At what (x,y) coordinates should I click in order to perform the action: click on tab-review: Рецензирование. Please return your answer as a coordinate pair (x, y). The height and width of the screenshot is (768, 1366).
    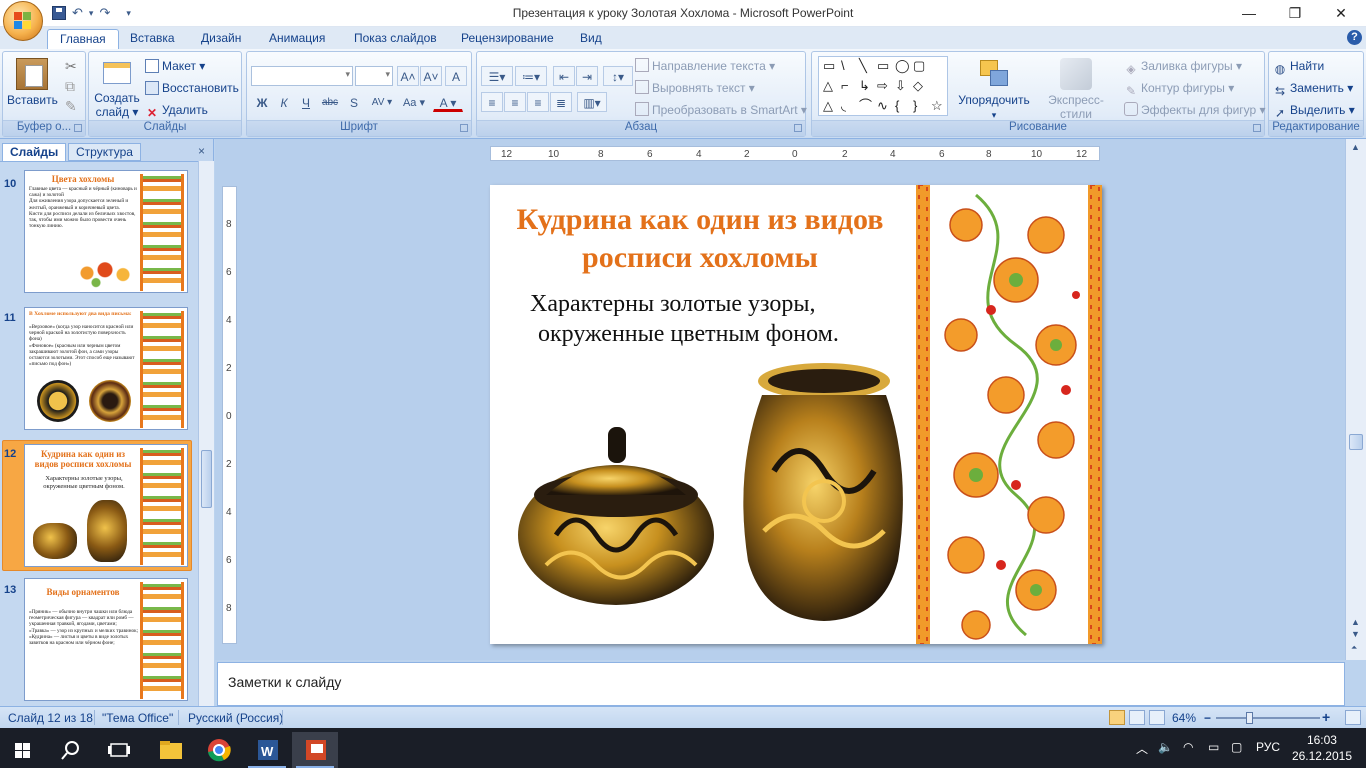
    Looking at the image, I should click on (507, 38).